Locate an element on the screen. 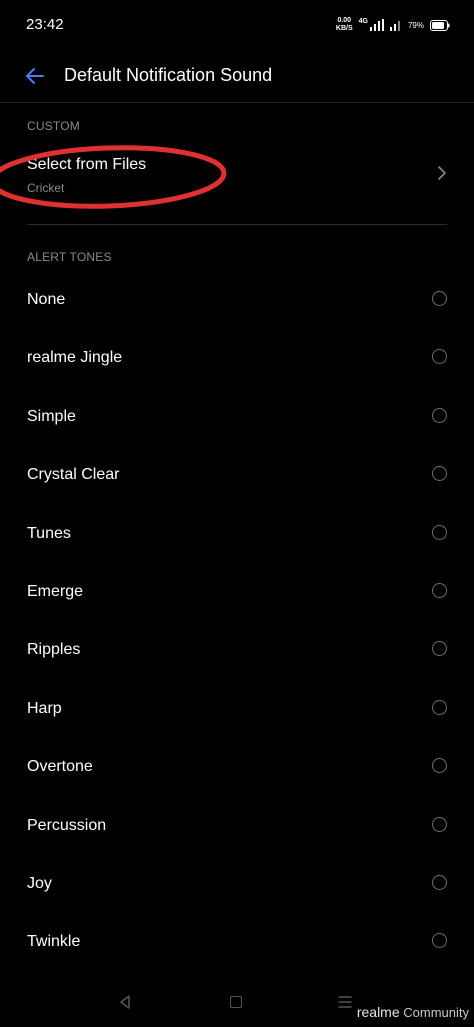 This screenshot has height=1027, width=474. tone-label: None is located at coordinates (46, 299).